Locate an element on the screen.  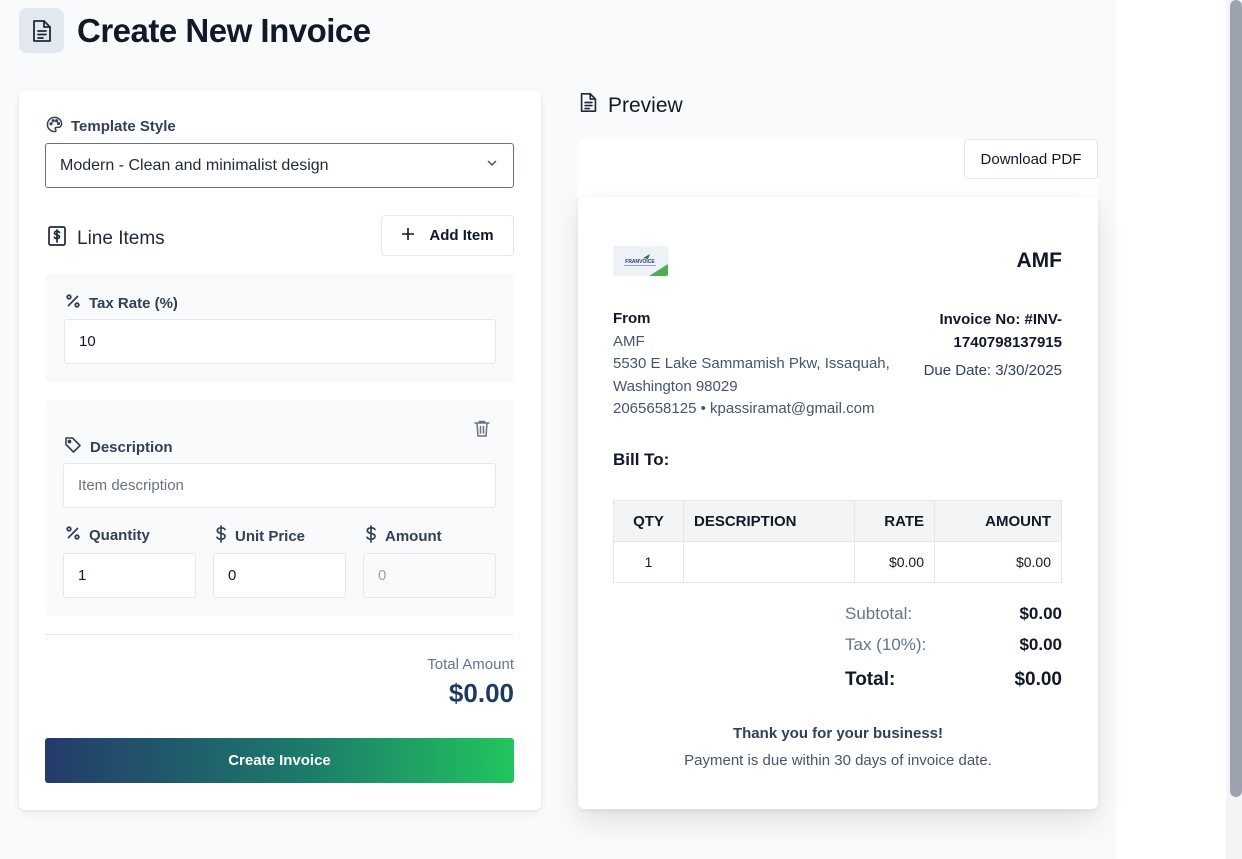
download-pdf-button: Download PDF is located at coordinates (1031, 159).